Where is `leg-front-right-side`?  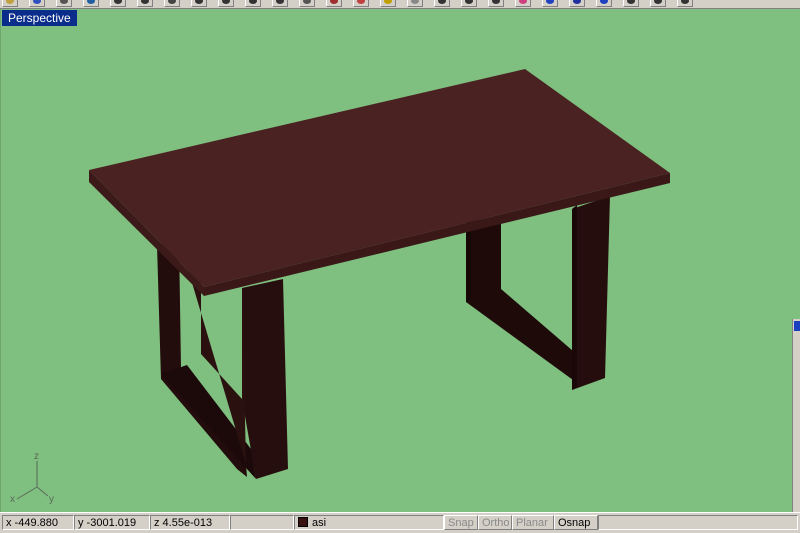
leg-front-right-side is located at coordinates (574, 297).